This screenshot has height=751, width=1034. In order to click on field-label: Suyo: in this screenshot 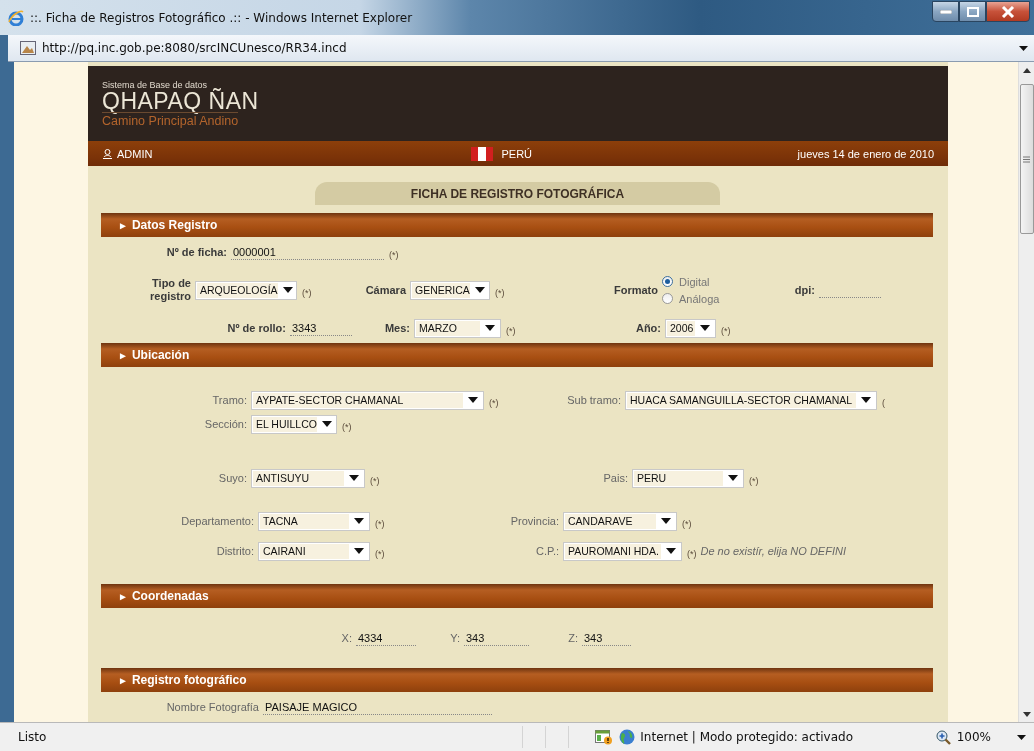, I will do `click(232, 478)`.